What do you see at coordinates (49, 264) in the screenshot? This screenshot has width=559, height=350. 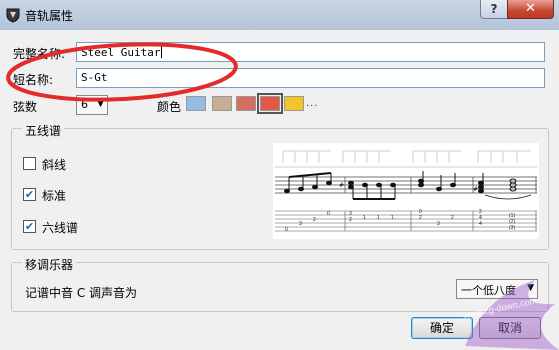 I see `transpose-group-title: 移调乐器` at bounding box center [49, 264].